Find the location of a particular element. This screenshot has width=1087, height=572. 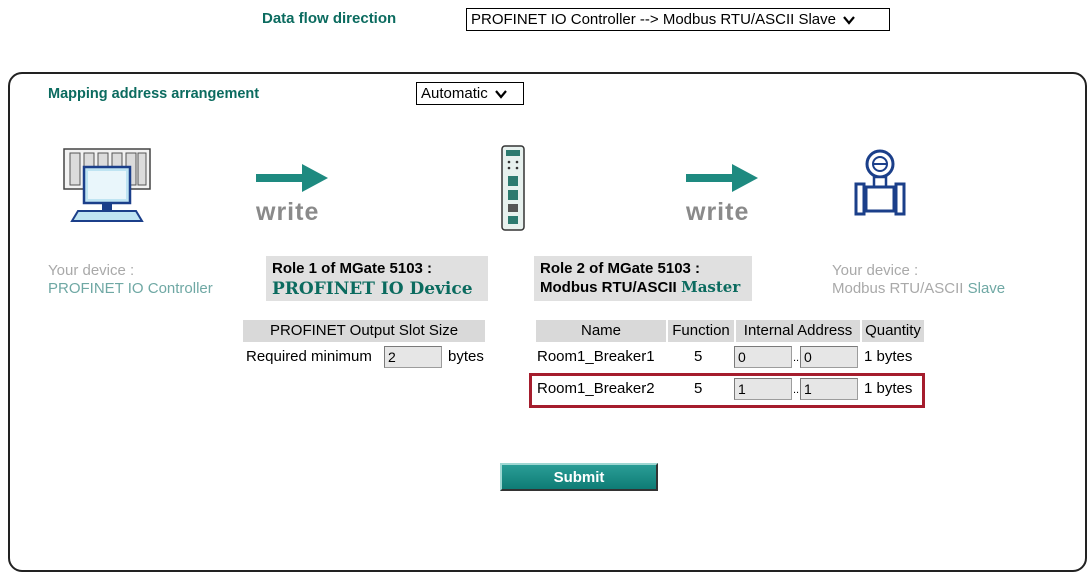

required-minimum-label: Required minimum is located at coordinates (309, 356).